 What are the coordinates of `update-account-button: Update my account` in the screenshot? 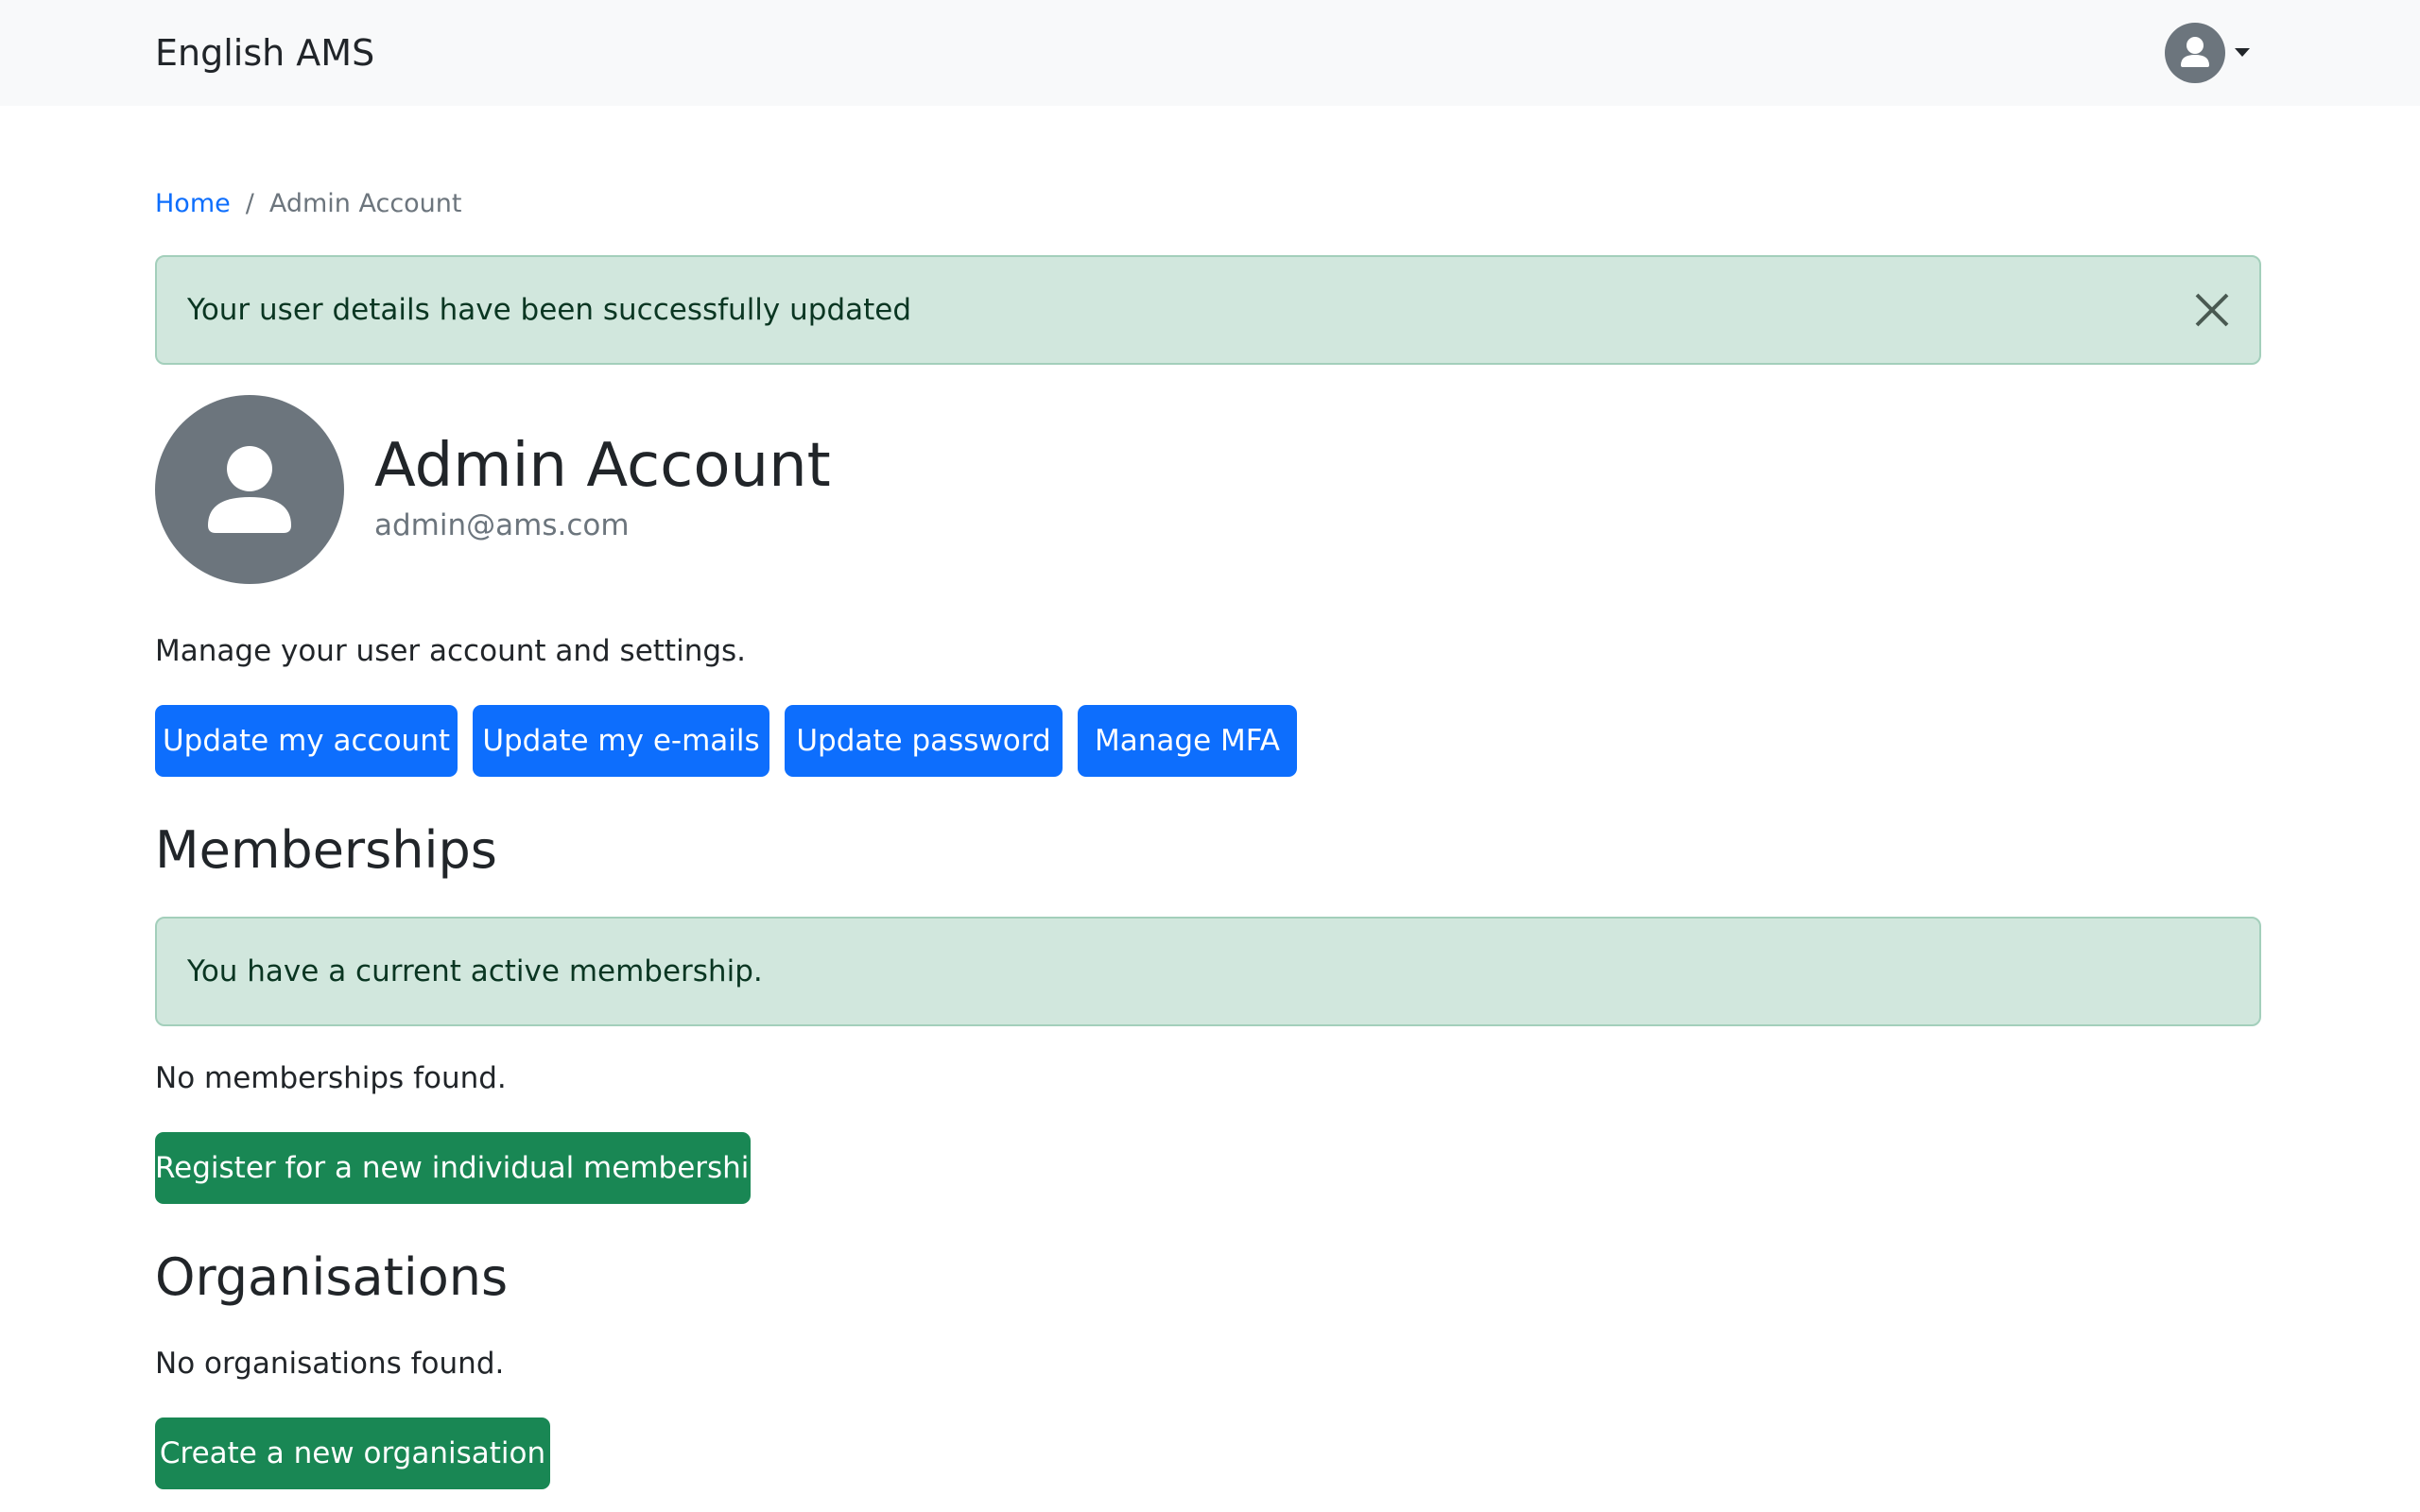 It's located at (306, 741).